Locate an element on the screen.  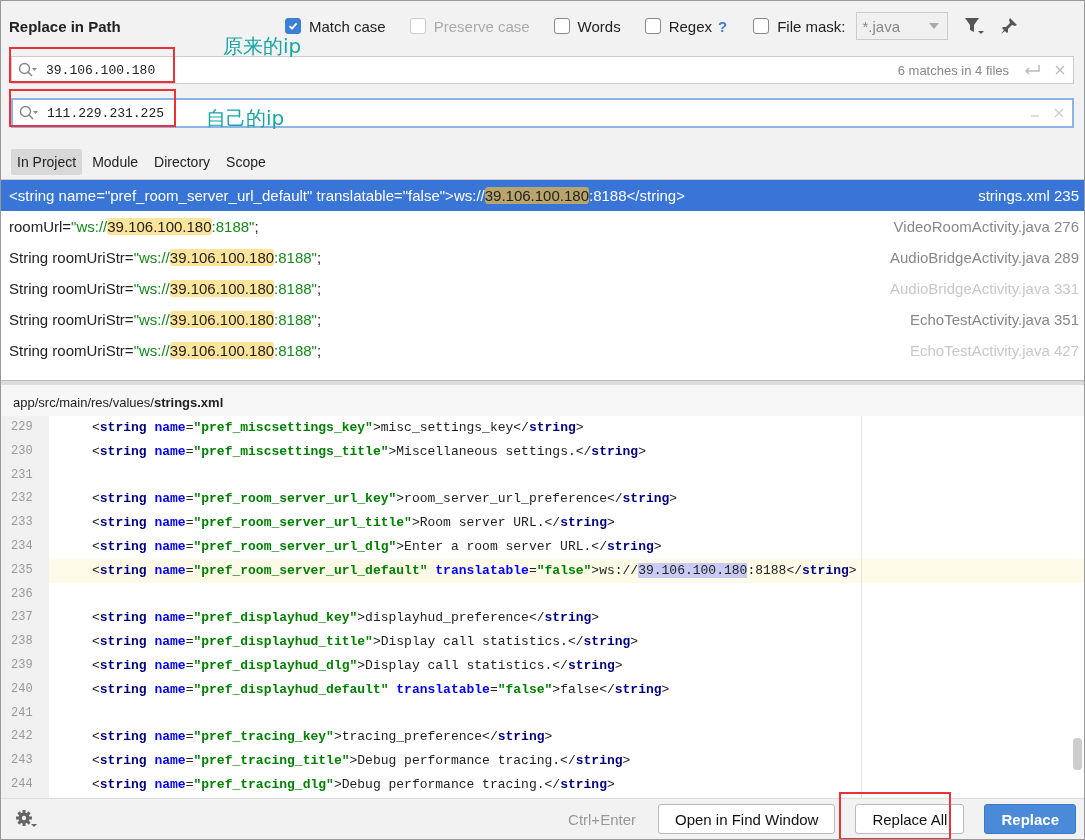
line-number: 230 is located at coordinates (22, 451).